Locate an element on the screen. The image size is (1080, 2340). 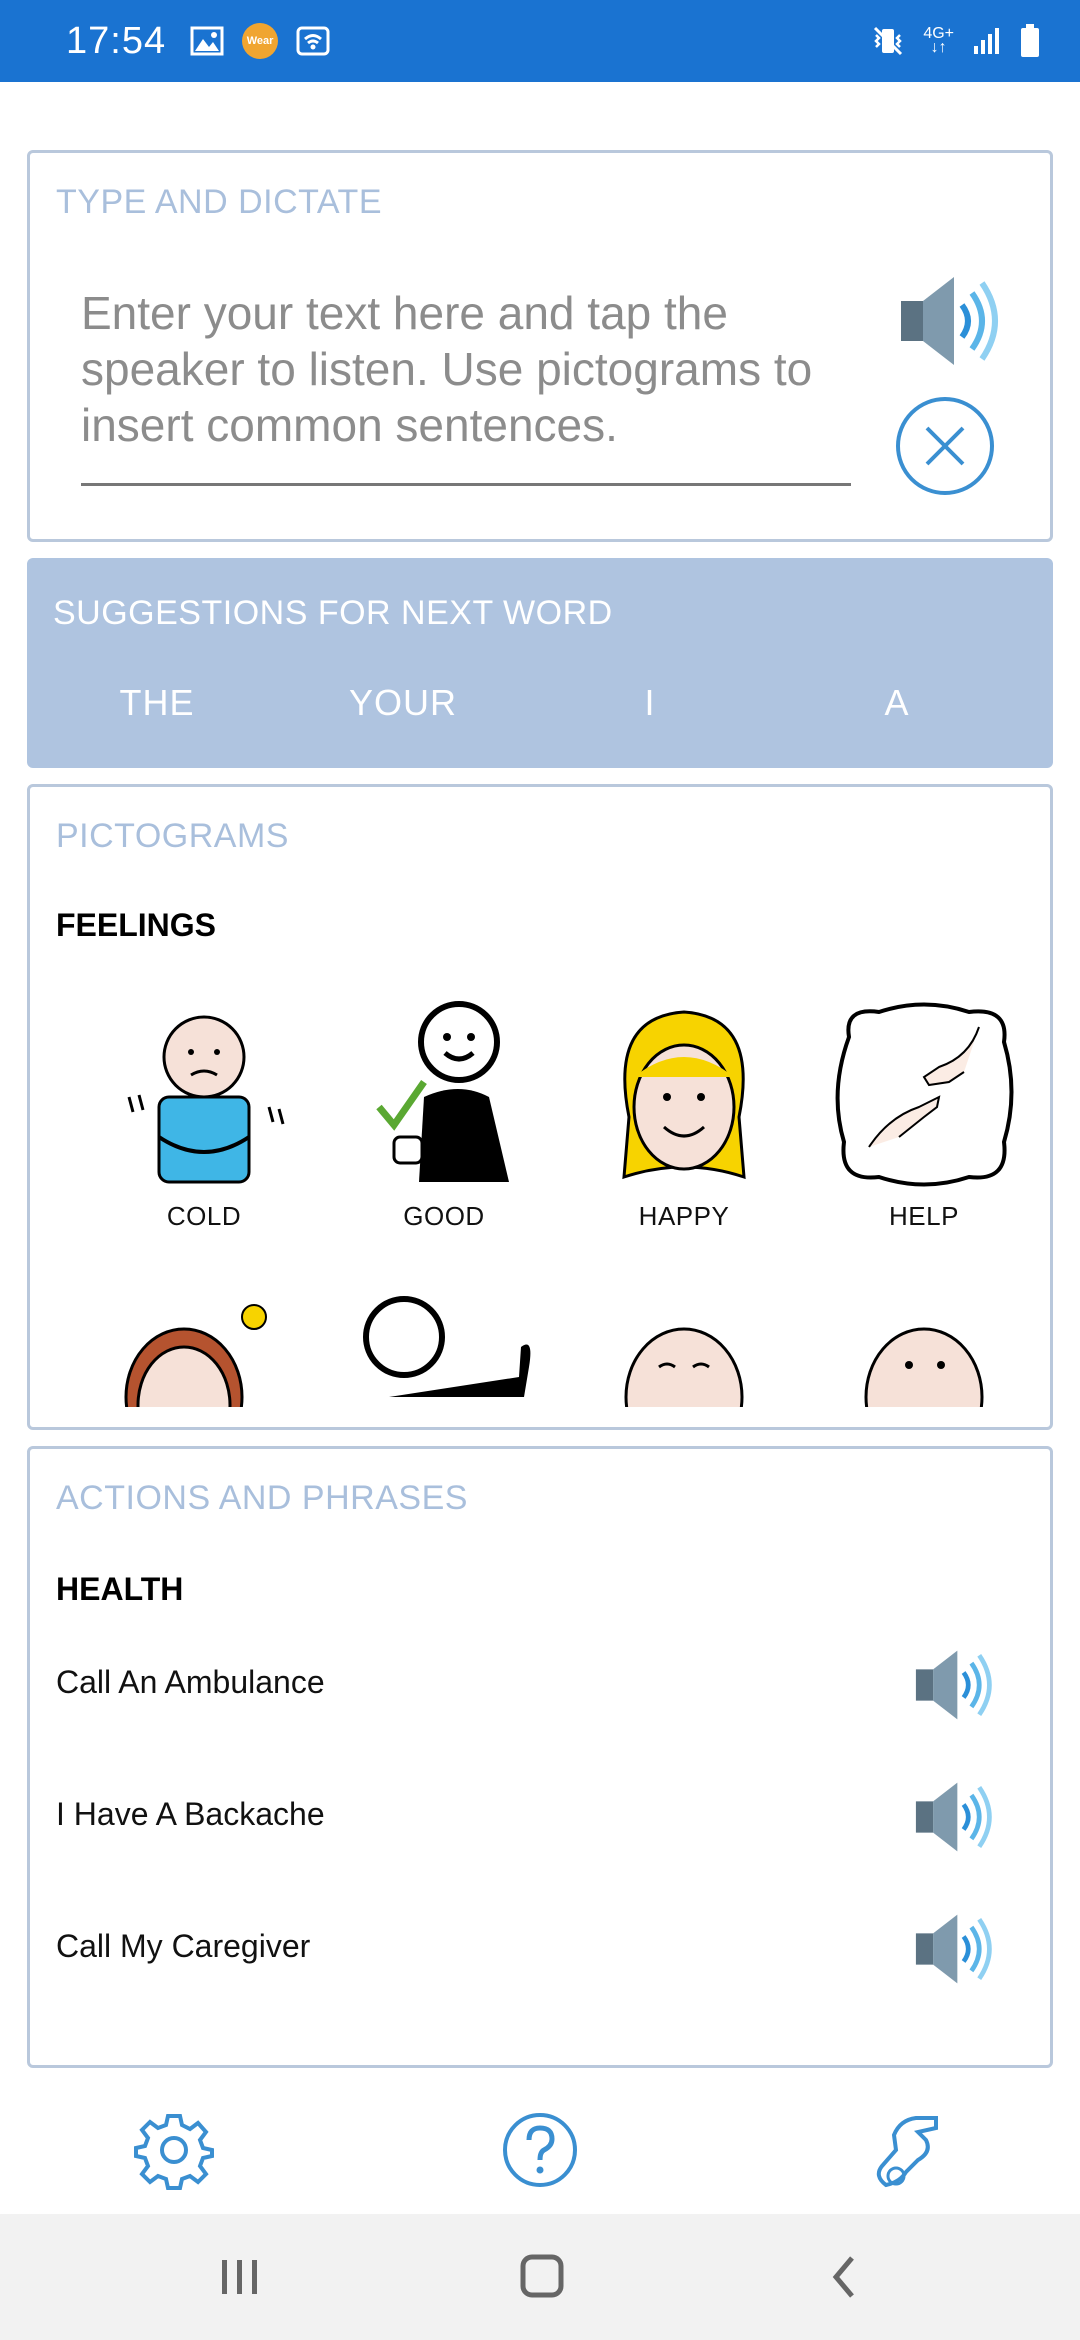
phrase-text: Call An Ambulance is located at coordinates (190, 1681).